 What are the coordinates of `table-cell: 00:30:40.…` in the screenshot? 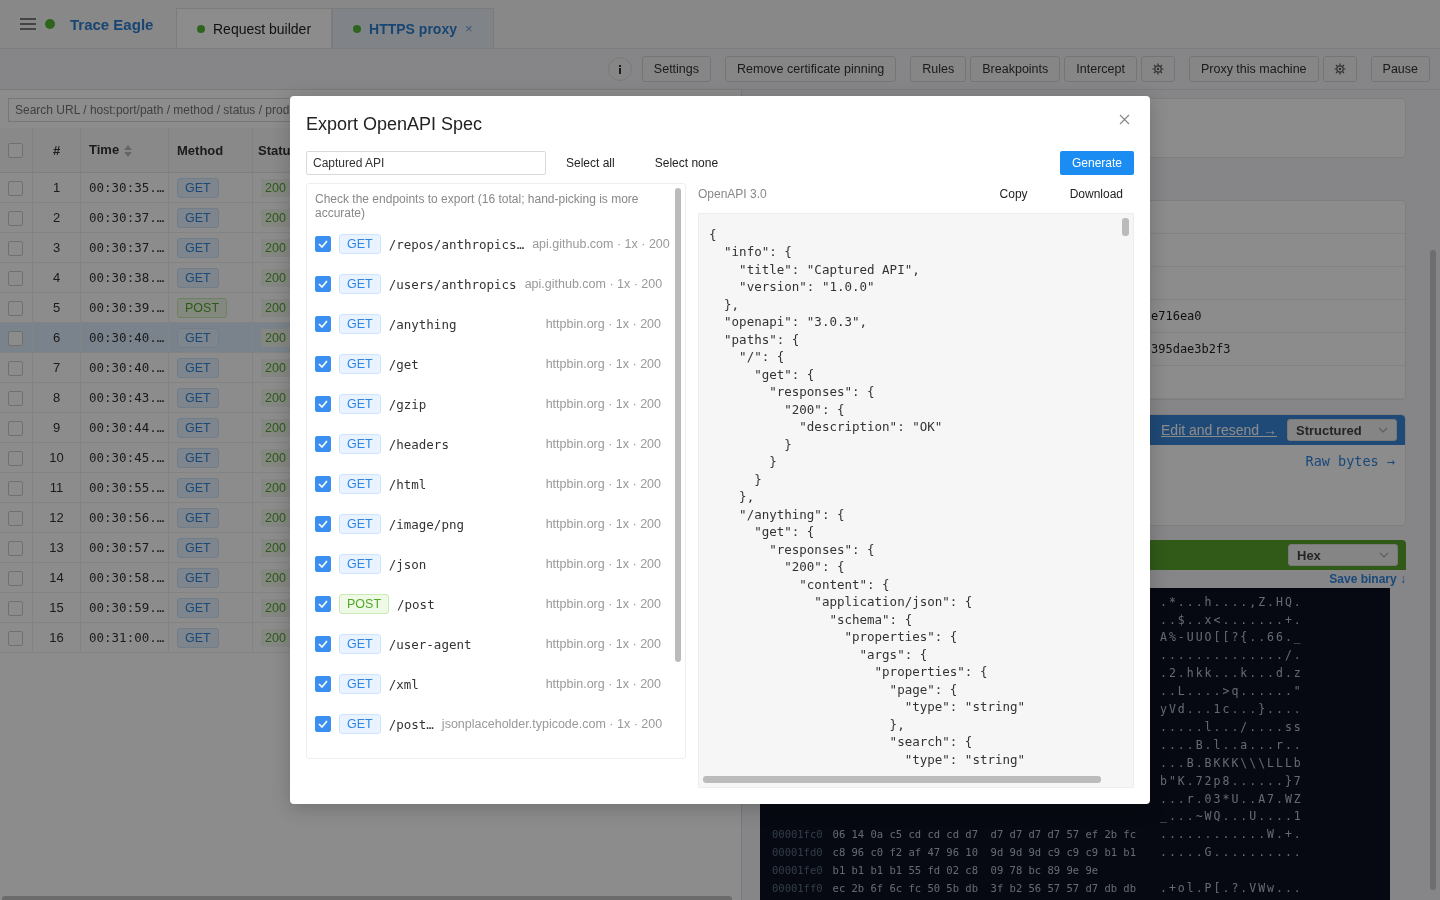 It's located at (124, 367).